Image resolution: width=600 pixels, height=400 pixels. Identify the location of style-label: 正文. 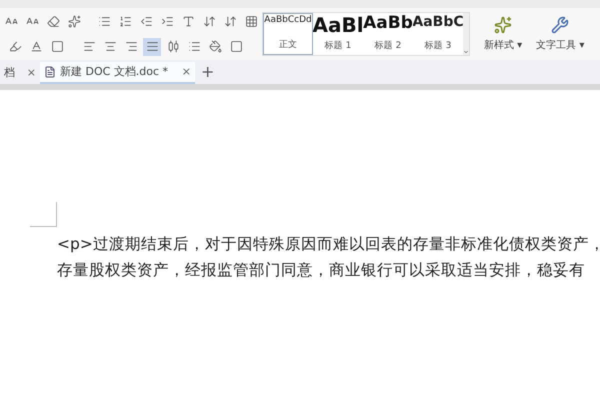
(288, 45).